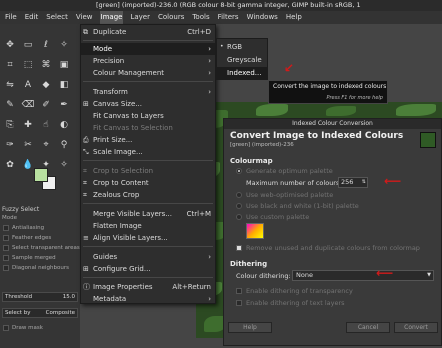  I want to click on menu-windows: Windows, so click(262, 17).